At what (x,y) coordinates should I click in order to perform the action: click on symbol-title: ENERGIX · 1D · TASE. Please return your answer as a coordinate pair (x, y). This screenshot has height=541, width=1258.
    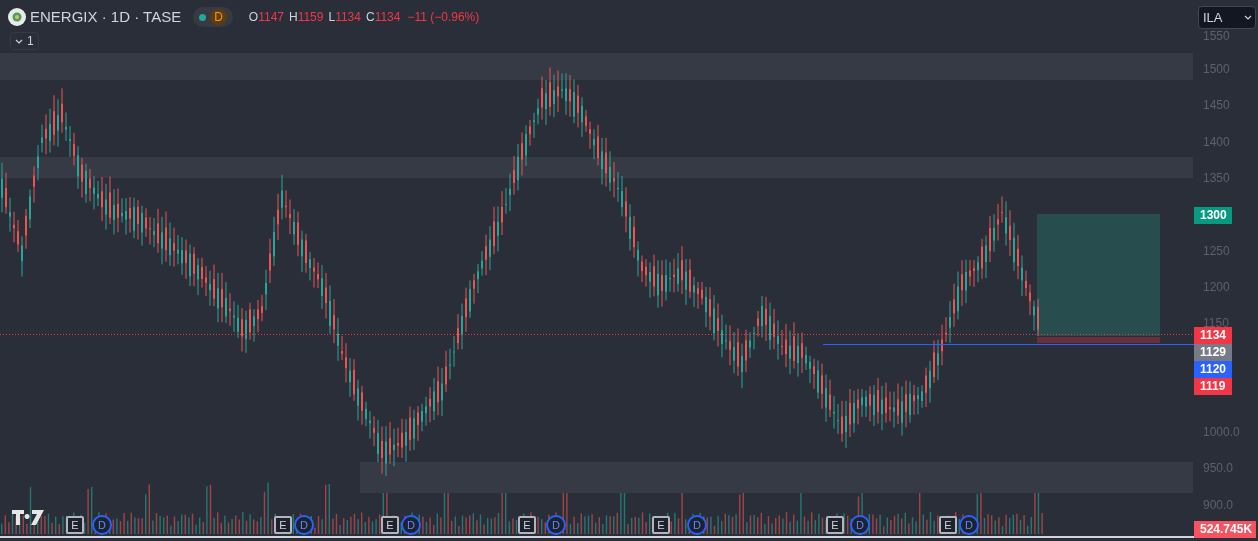
    Looking at the image, I should click on (106, 17).